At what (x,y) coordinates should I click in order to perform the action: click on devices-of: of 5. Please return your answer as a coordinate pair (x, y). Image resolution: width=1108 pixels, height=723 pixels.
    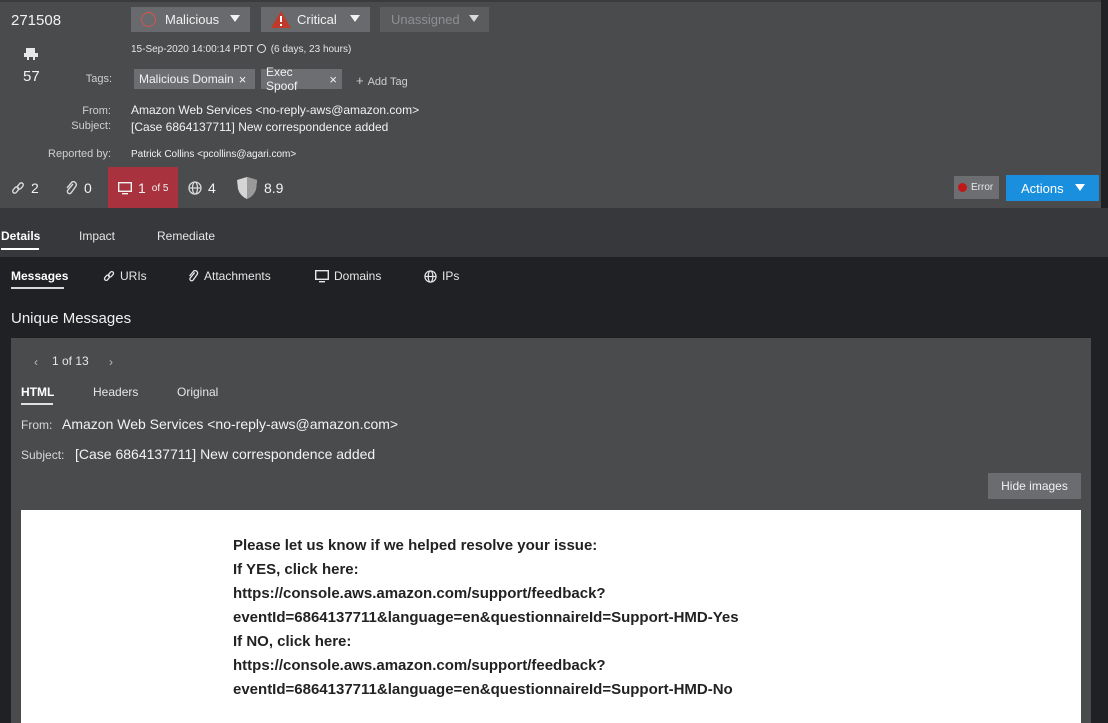
    Looking at the image, I should click on (160, 188).